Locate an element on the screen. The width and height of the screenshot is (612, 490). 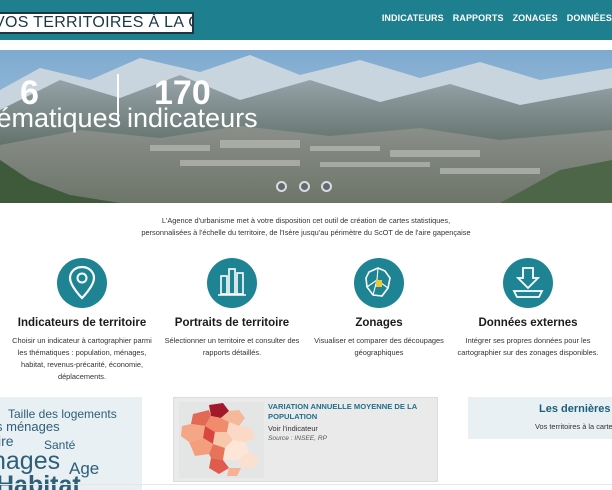
main-nav: INDICATEURS RAPPORTS ZONAGES DONNÉES is located at coordinates (497, 18).